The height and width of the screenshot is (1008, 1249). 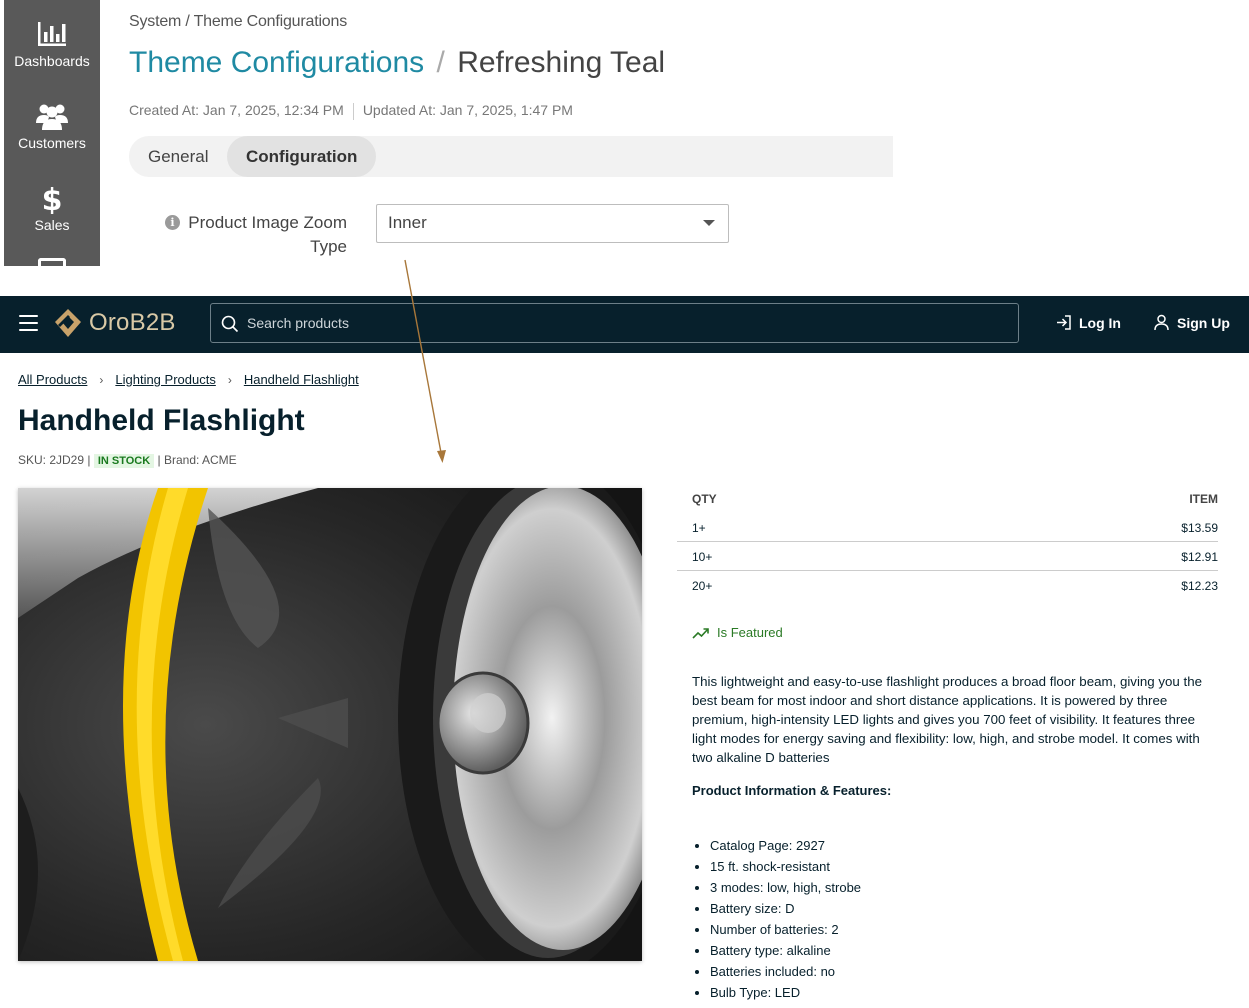 What do you see at coordinates (700, 633) in the screenshot?
I see `trending-up-icon` at bounding box center [700, 633].